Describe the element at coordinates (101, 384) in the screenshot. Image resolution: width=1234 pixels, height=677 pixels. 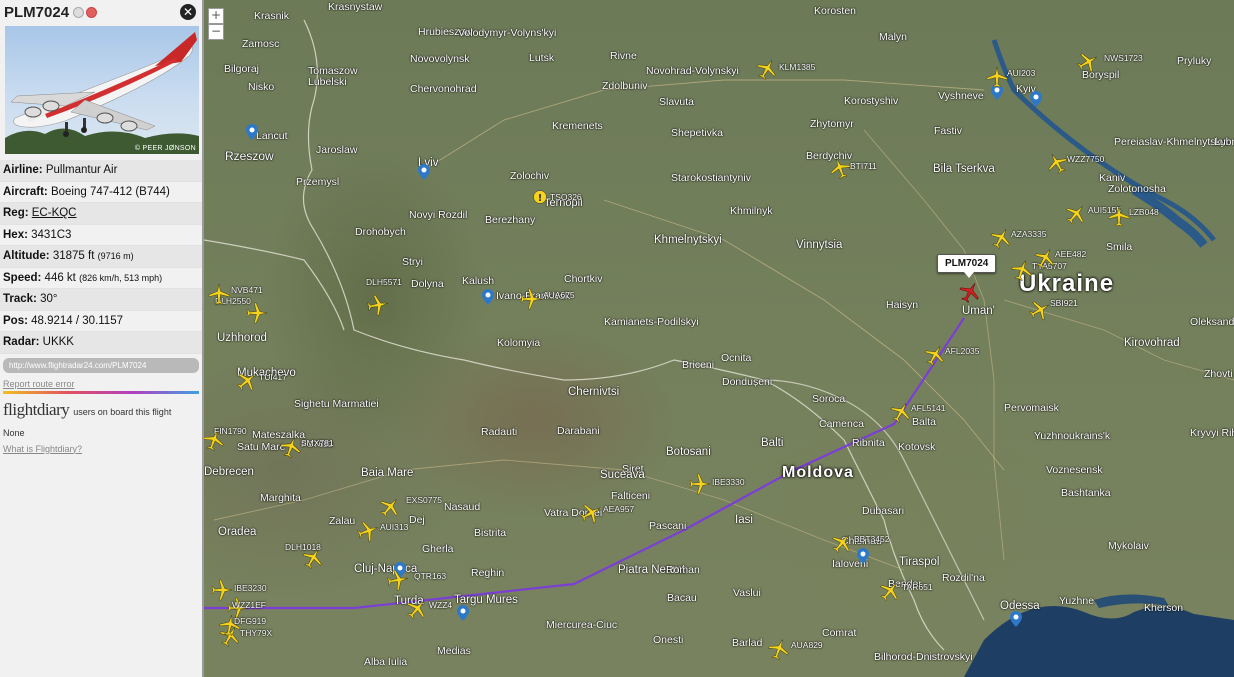
I see `report-route-error-link: Report route error` at that location.